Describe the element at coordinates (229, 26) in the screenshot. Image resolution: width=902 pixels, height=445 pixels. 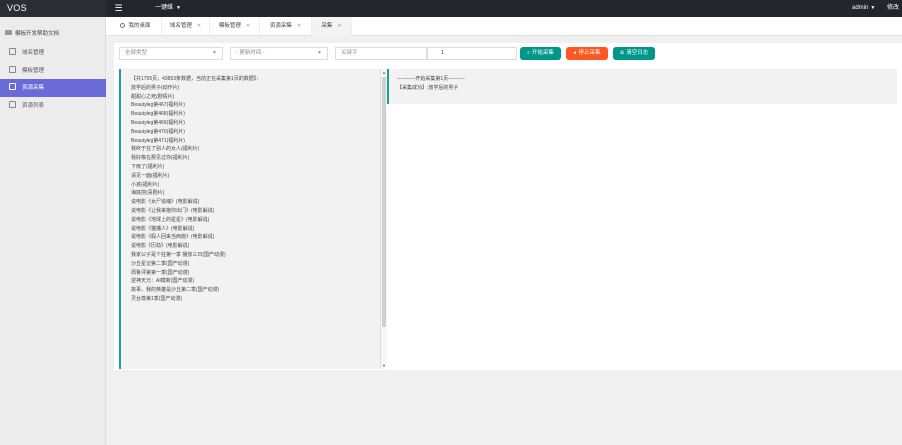
I see `tab-label: 模板管理` at that location.